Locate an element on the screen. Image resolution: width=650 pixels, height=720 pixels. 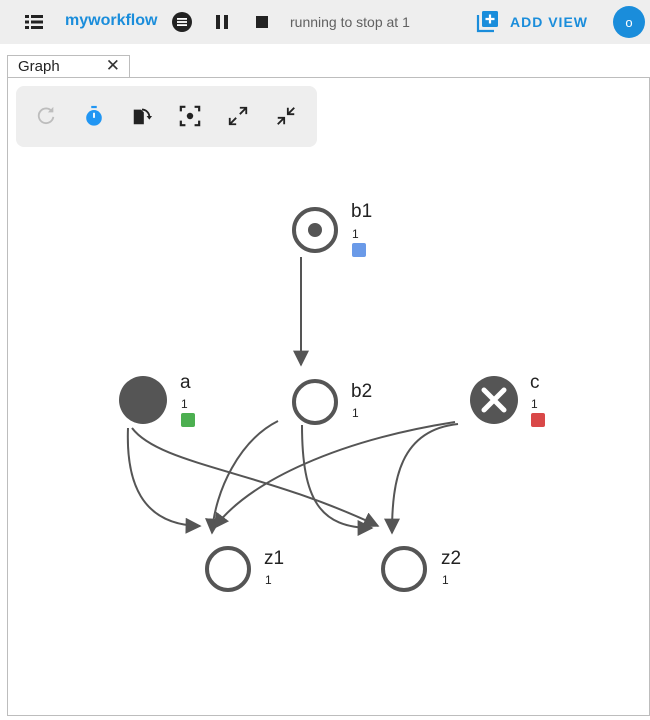
edge-c-z2 is located at coordinates (421, 479).